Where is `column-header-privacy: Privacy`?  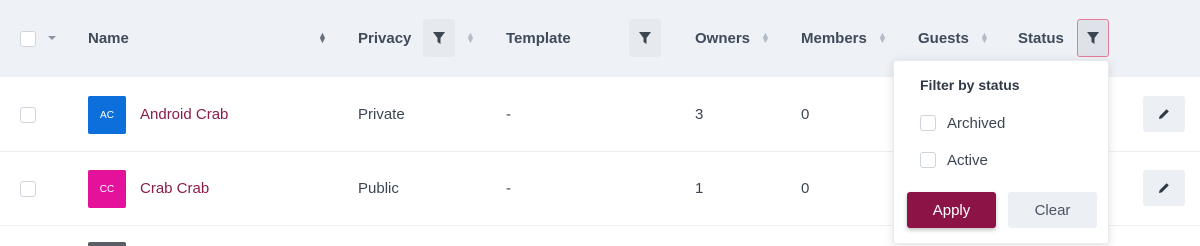 column-header-privacy: Privacy is located at coordinates (384, 38).